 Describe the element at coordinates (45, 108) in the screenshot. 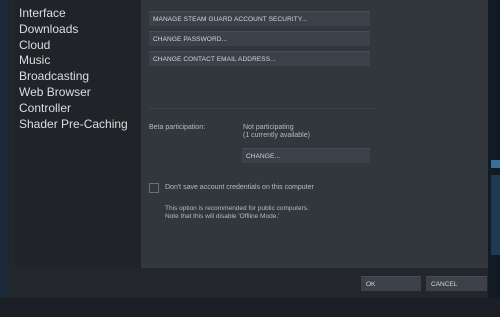

I see `sidebar-item-controller: Controller` at that location.